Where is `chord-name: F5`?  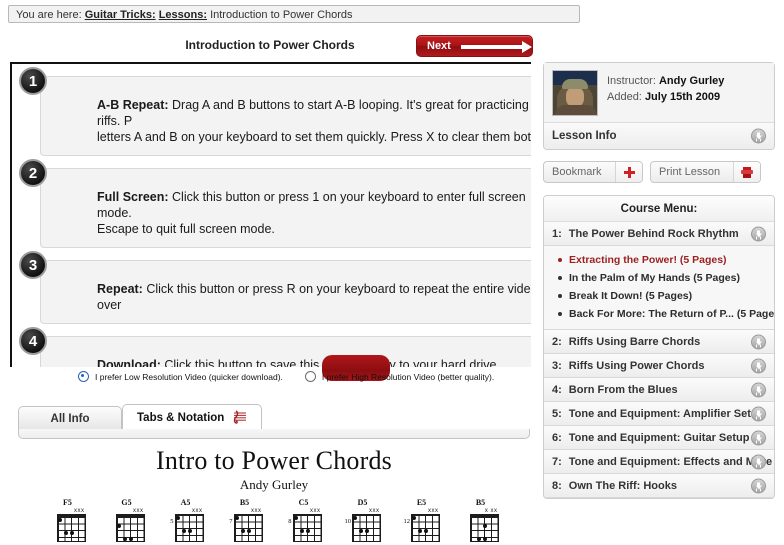
chord-name: F5 is located at coordinates (67, 502).